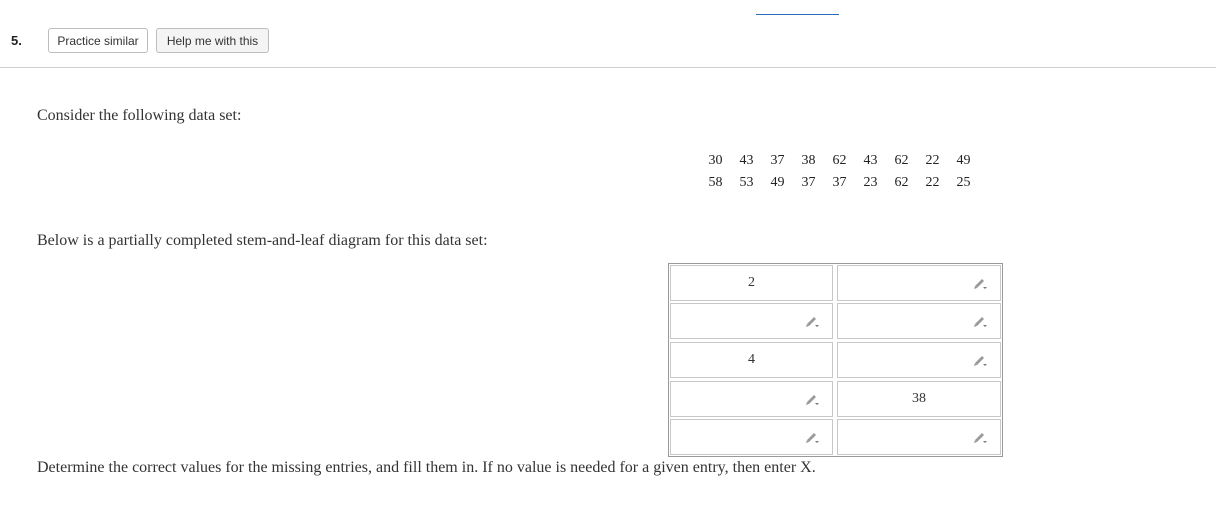 This screenshot has height=526, width=1216. What do you see at coordinates (835, 283) in the screenshot?
I see `stem-leaf-row: 2` at bounding box center [835, 283].